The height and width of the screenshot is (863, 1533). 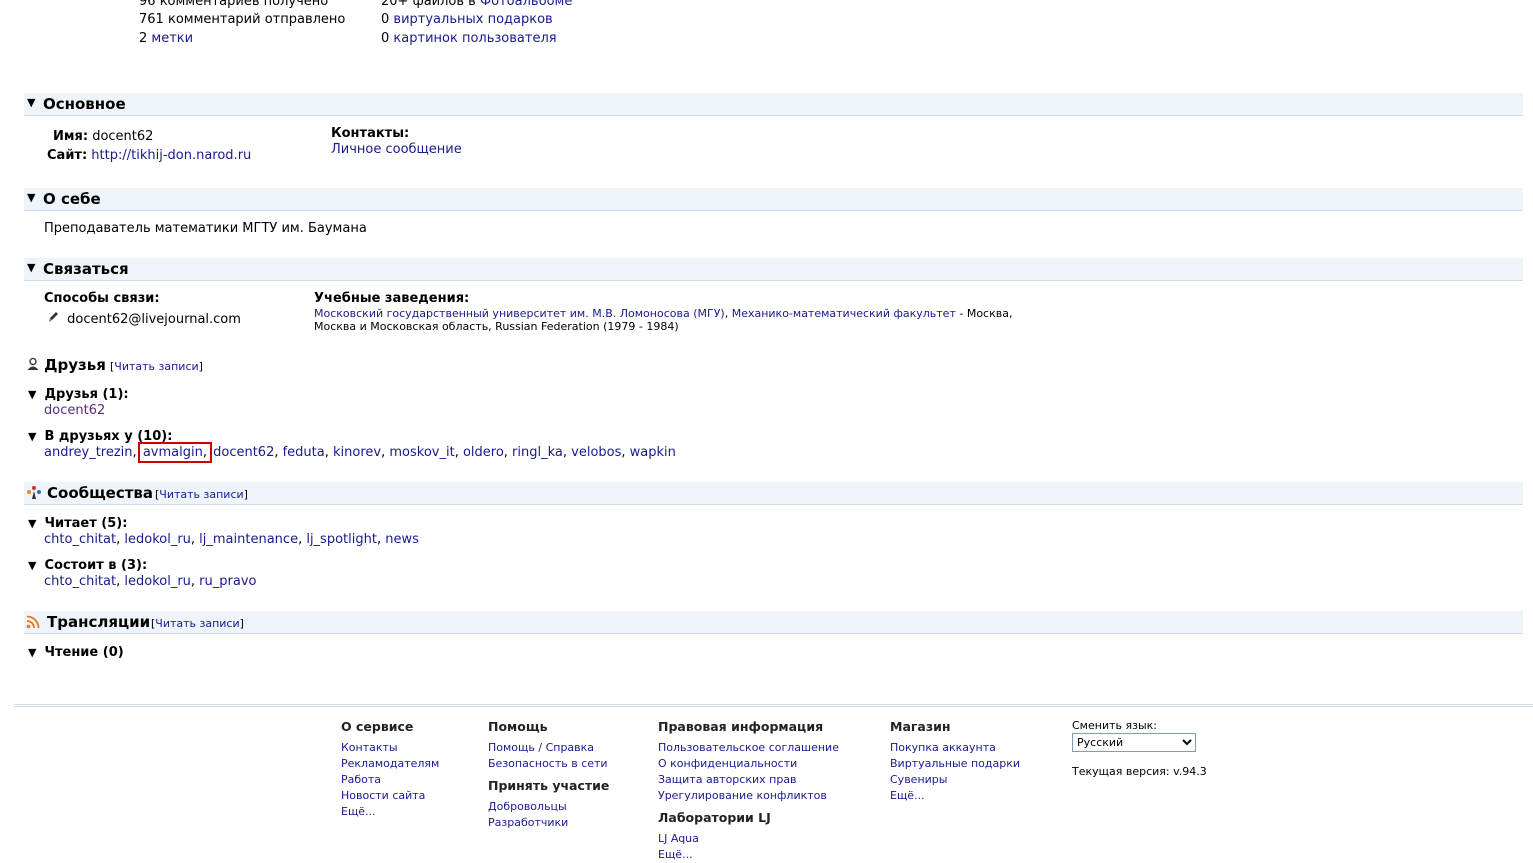 I want to click on faculty-link: Механико-математический факультет, so click(x=844, y=313).